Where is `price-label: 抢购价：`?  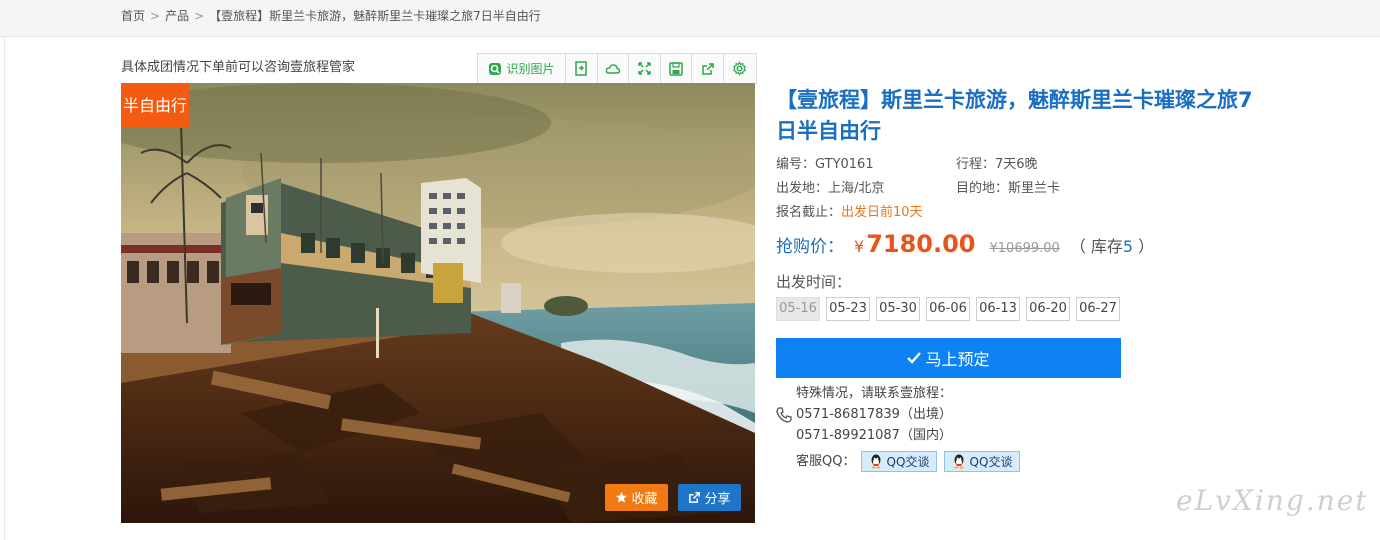 price-label: 抢购价： is located at coordinates (810, 247).